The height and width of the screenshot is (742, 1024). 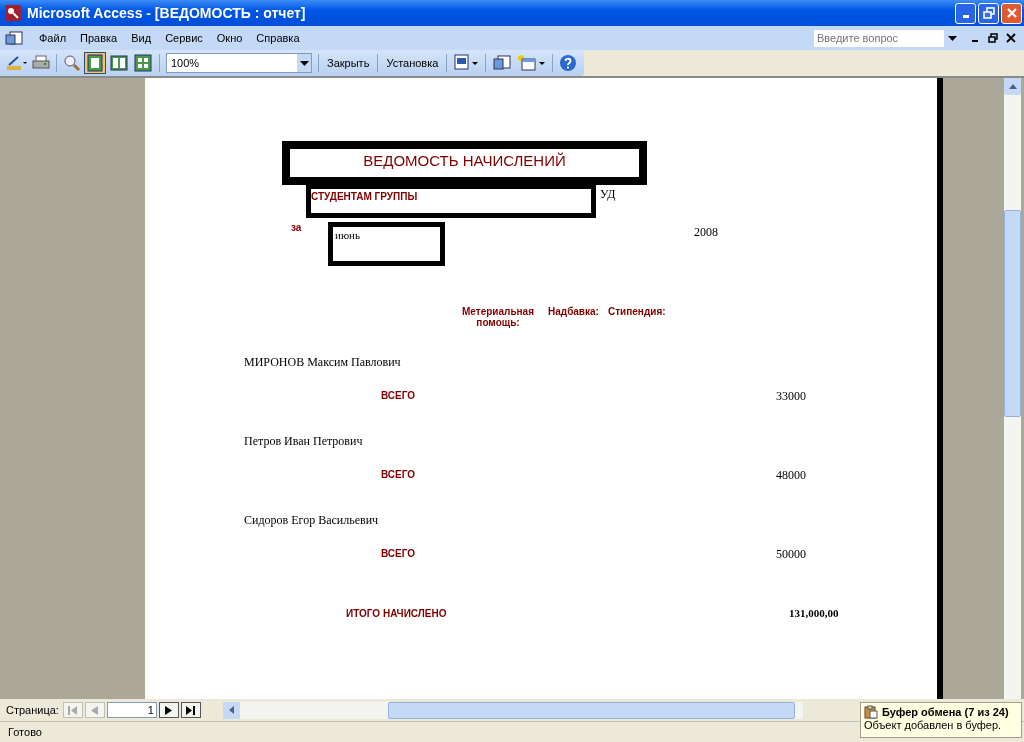 I want to click on next-page-button, so click(x=168, y=710).